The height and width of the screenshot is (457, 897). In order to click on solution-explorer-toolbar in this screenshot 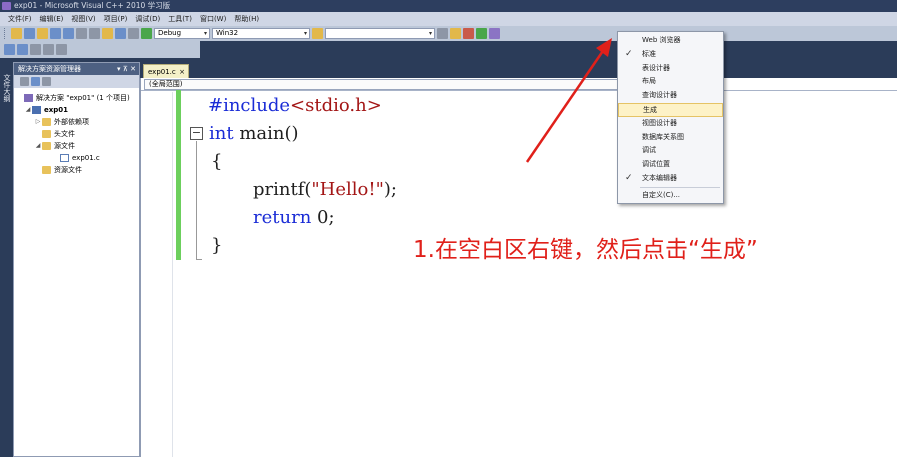, I will do `click(76, 81)`.